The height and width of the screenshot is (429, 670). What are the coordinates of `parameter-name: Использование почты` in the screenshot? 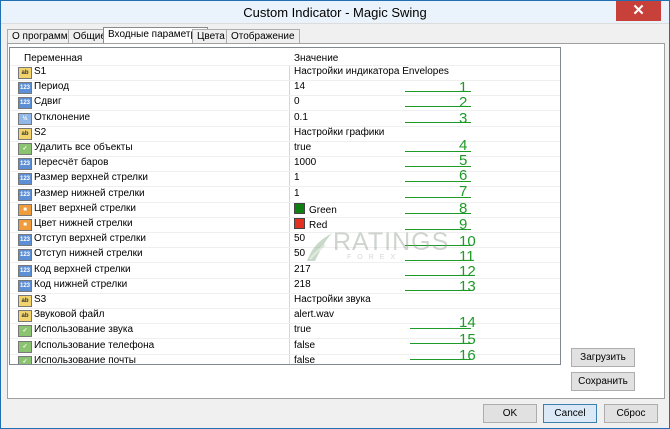 It's located at (85, 359).